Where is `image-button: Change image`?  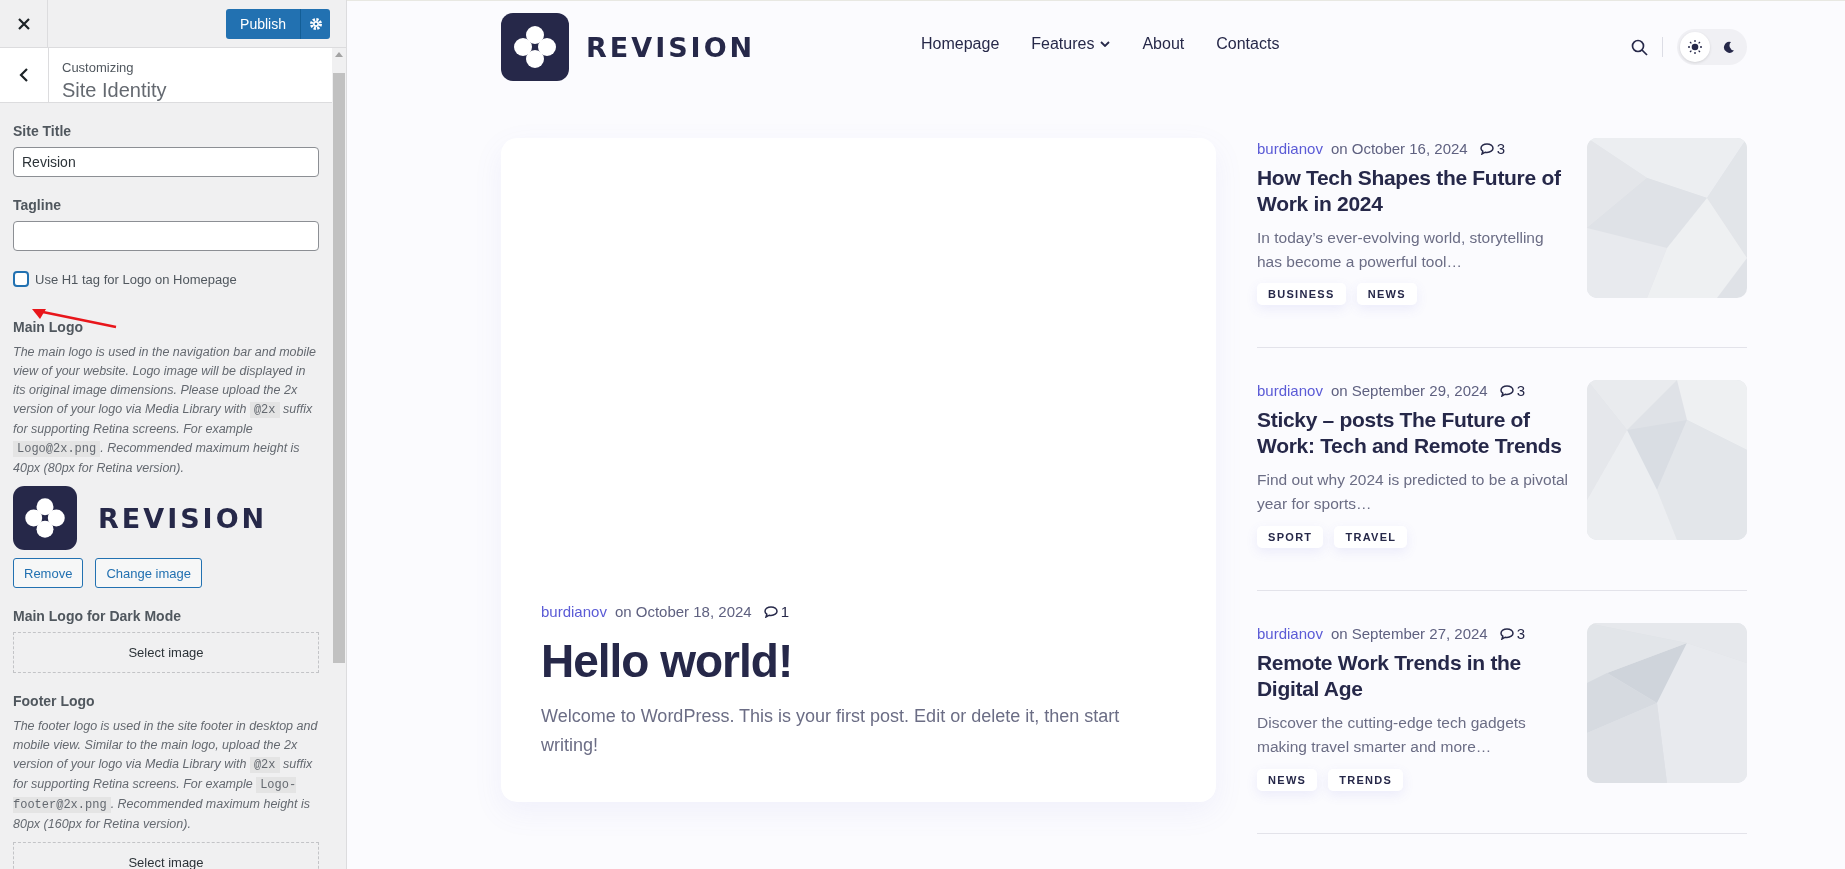 image-button: Change image is located at coordinates (148, 573).